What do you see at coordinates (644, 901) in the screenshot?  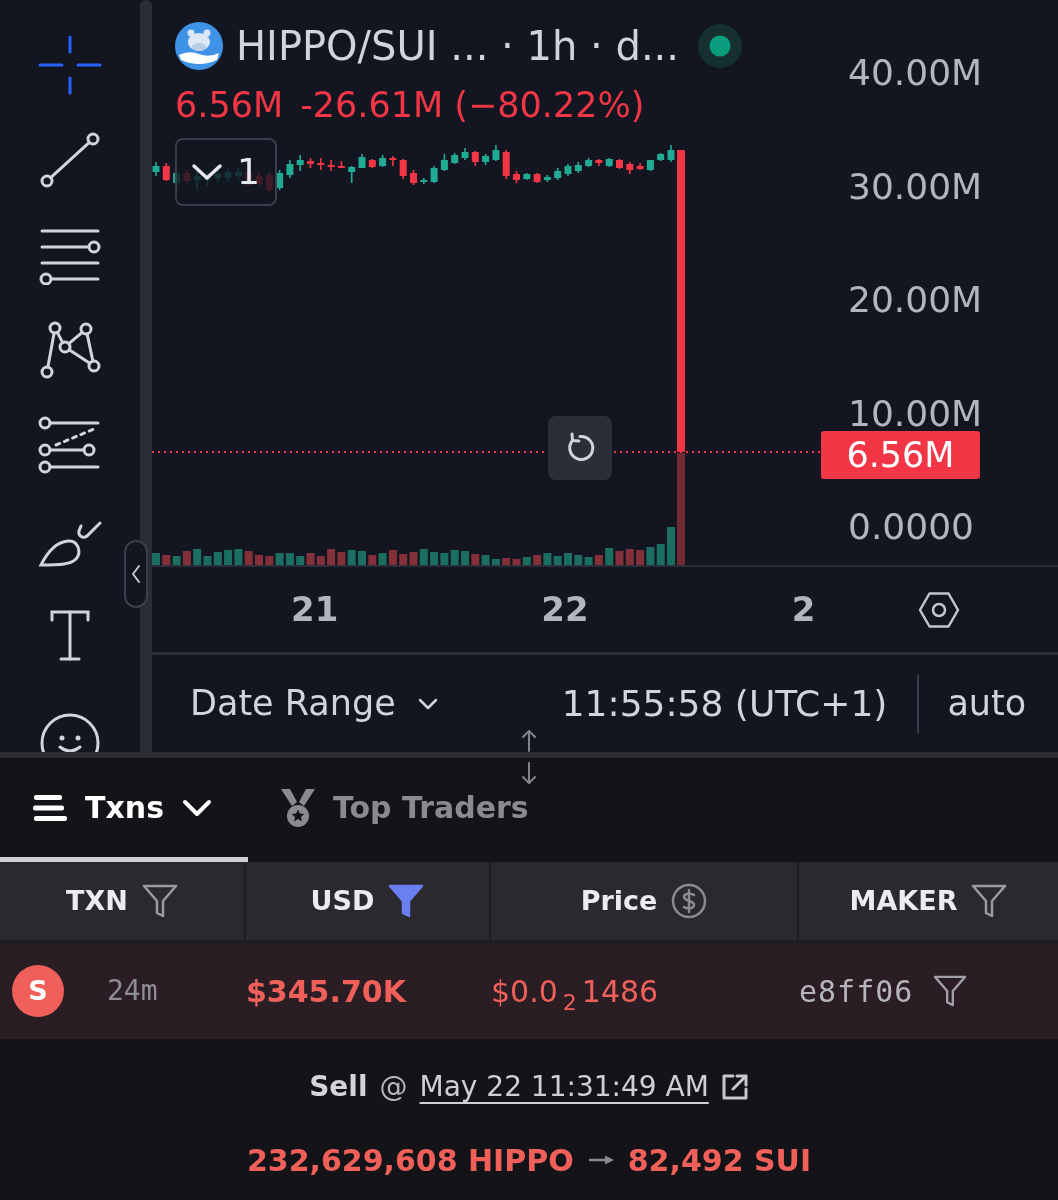 I see `column-header: Price` at bounding box center [644, 901].